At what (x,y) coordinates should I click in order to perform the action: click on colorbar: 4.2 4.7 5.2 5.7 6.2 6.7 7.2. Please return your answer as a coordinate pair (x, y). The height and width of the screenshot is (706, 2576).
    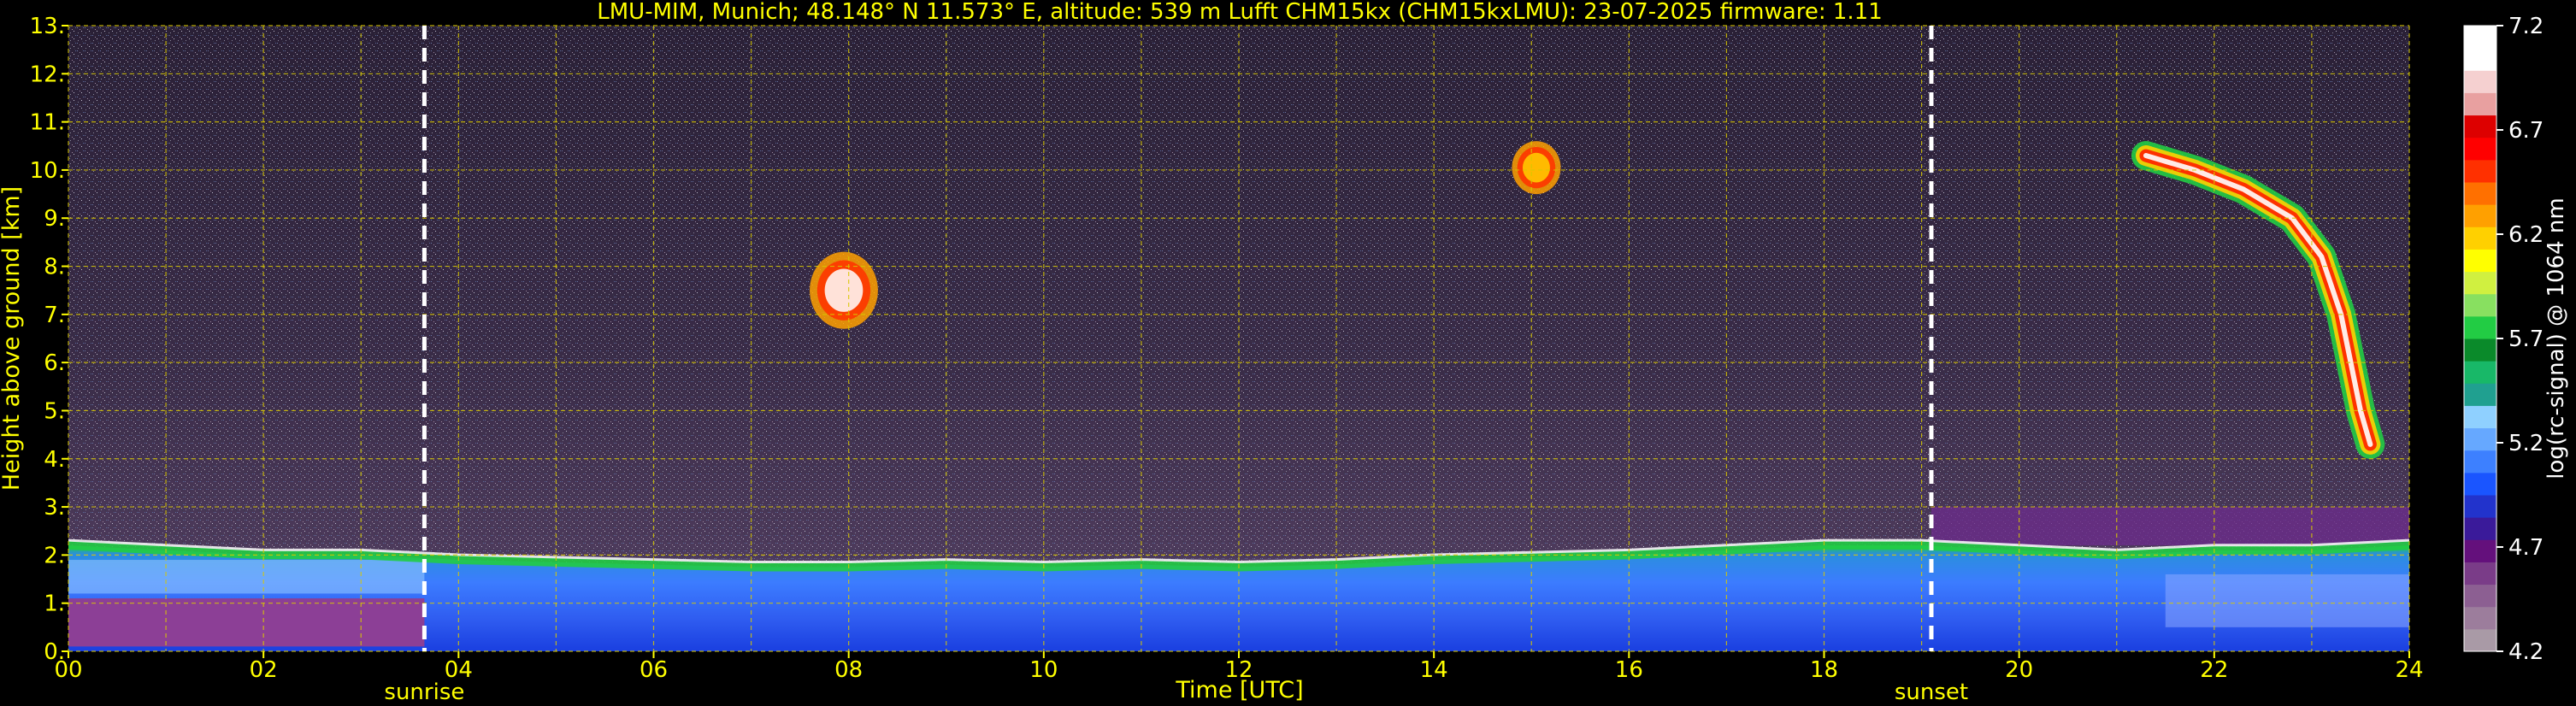
    Looking at the image, I should click on (2503, 339).